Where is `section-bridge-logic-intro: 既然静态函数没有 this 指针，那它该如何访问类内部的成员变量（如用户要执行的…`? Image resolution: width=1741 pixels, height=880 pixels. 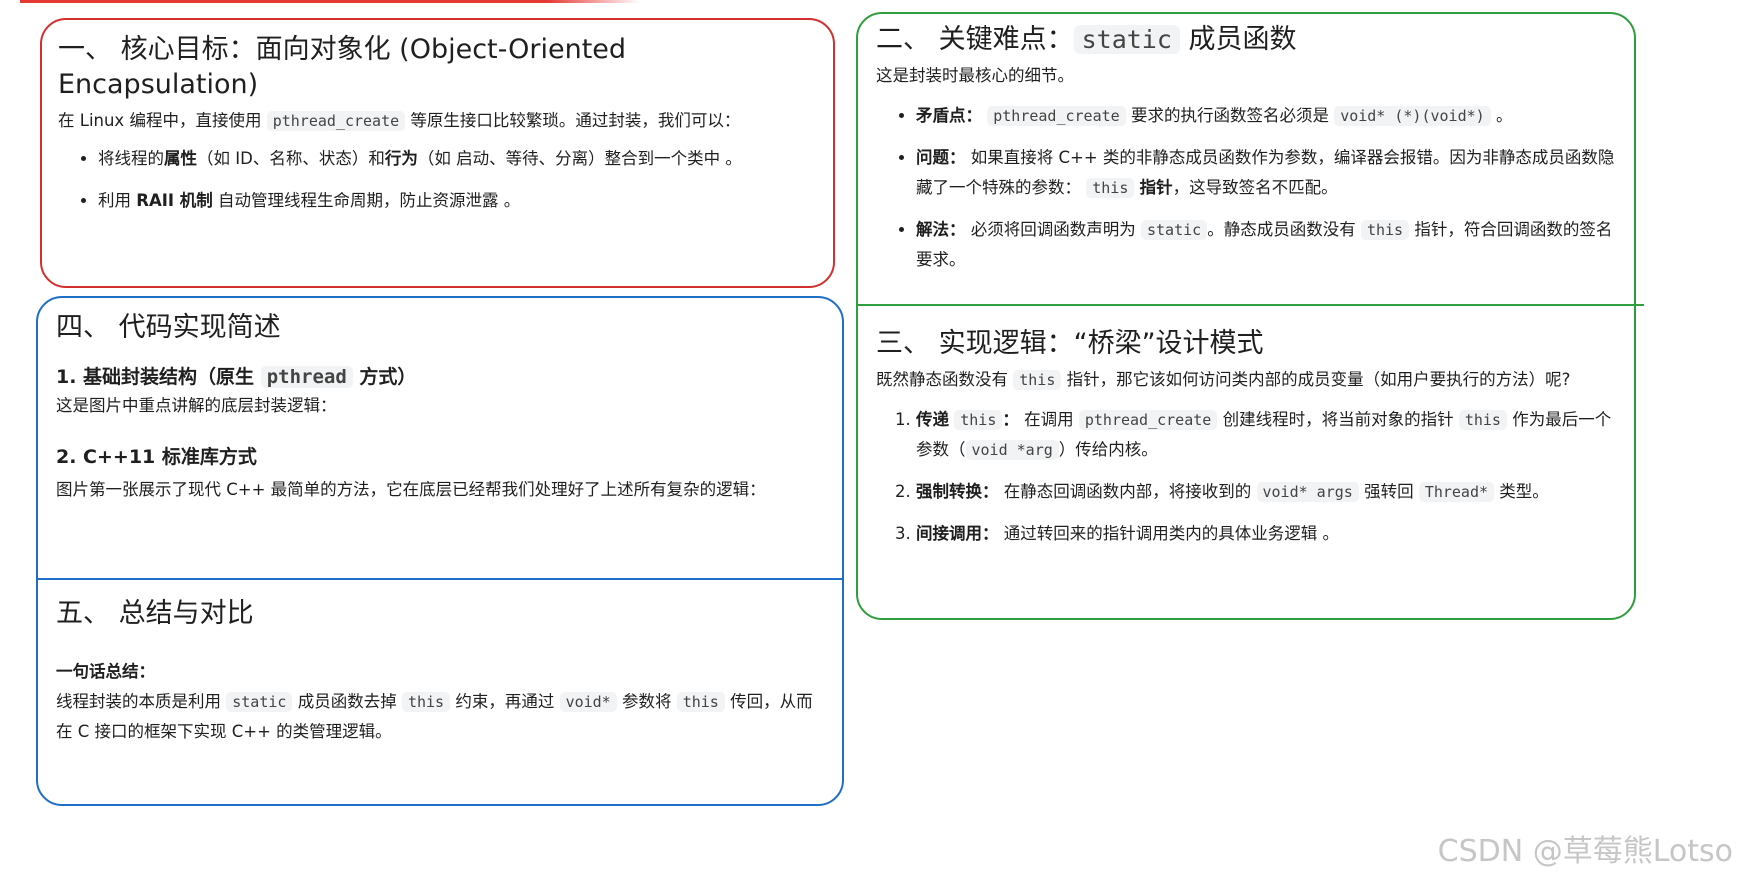 section-bridge-logic-intro: 既然静态函数没有 this 指针，那它该如何访问类内部的成员变量（如用户要执行的… is located at coordinates (1223, 380).